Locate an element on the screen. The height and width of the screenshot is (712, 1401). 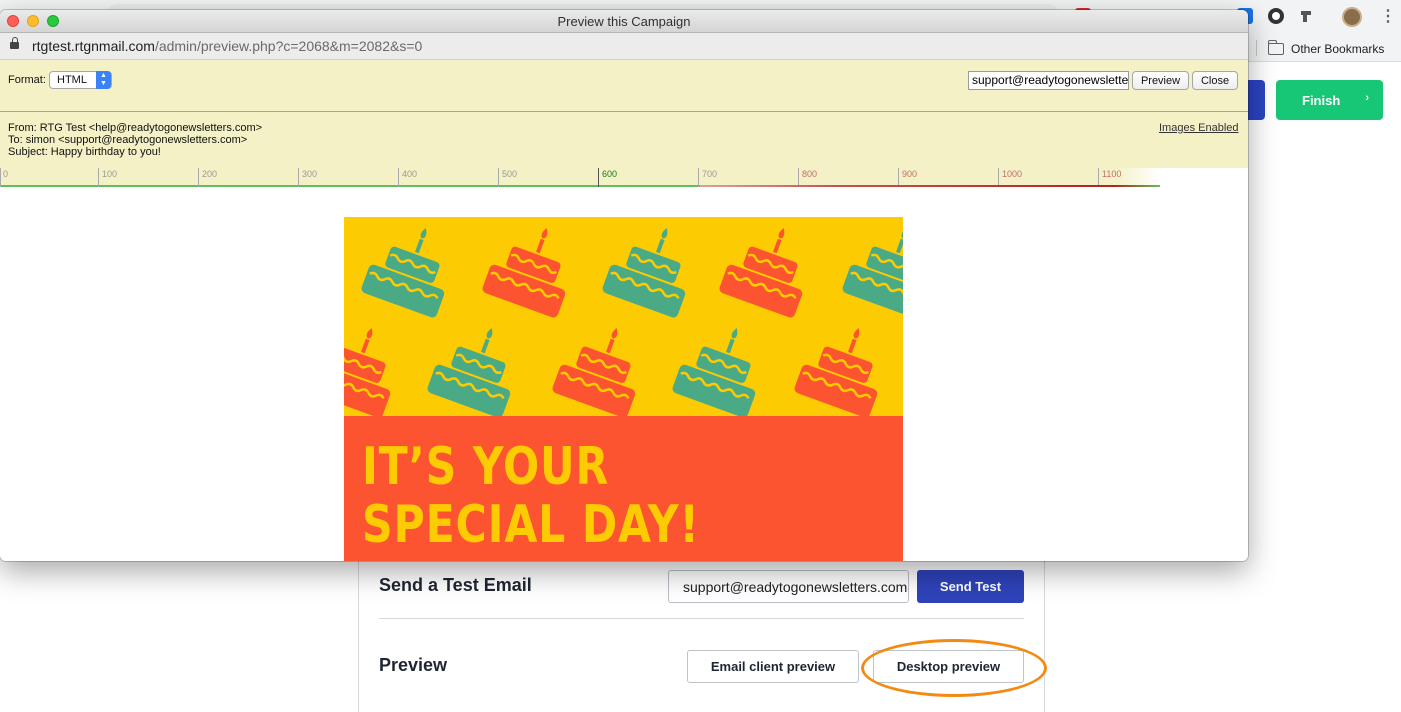
ruler-label: 500 is located at coordinates (510, 174).